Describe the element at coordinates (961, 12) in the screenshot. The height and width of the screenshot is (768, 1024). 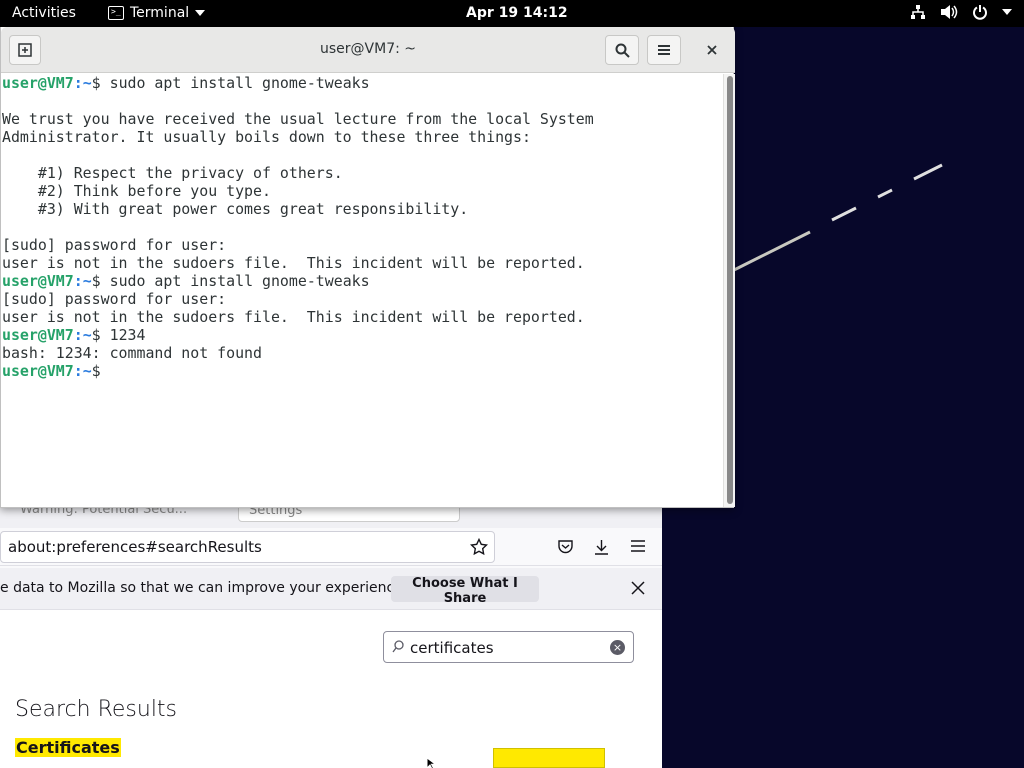
I see `system-tray` at that location.